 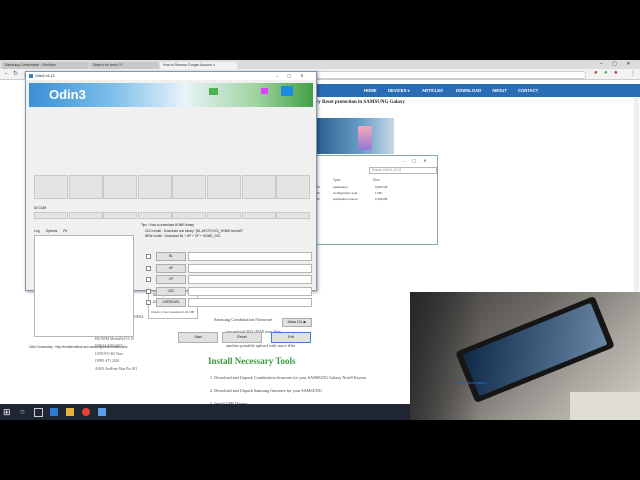 What do you see at coordinates (374, 193) in the screenshot?
I see `table-row: PM Configuration setti... 1 KB` at bounding box center [374, 193].